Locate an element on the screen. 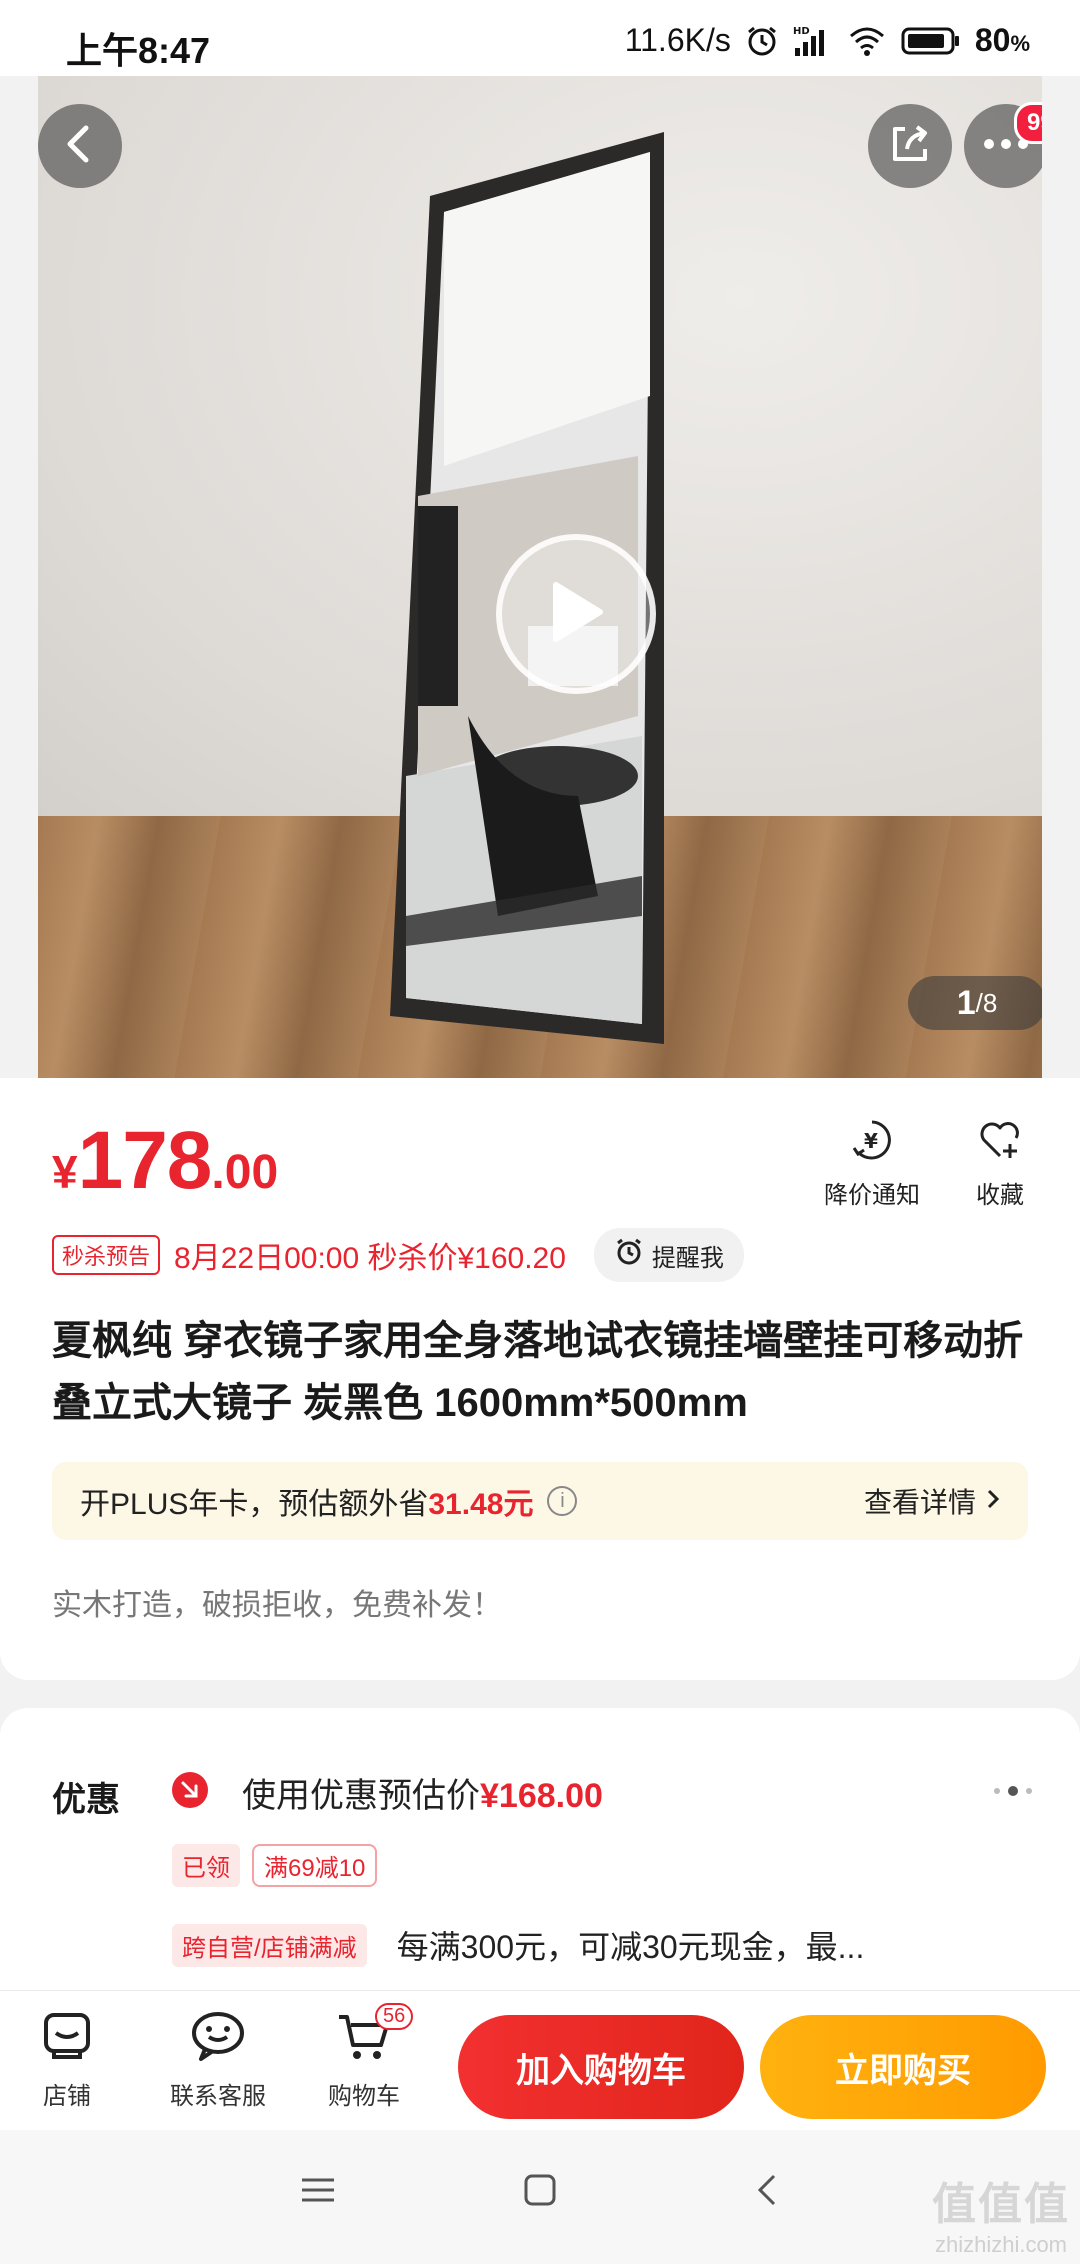 The width and height of the screenshot is (1080, 2264). price: ¥178.00 is located at coordinates (165, 1161).